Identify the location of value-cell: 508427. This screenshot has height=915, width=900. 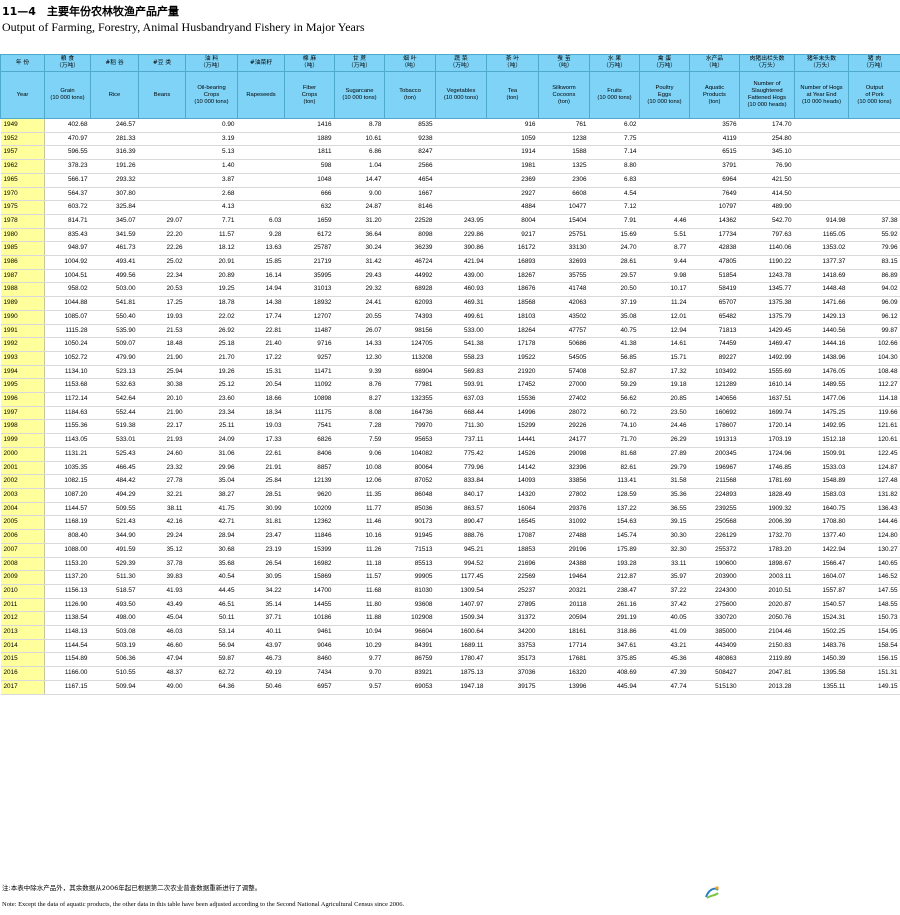
(714, 673).